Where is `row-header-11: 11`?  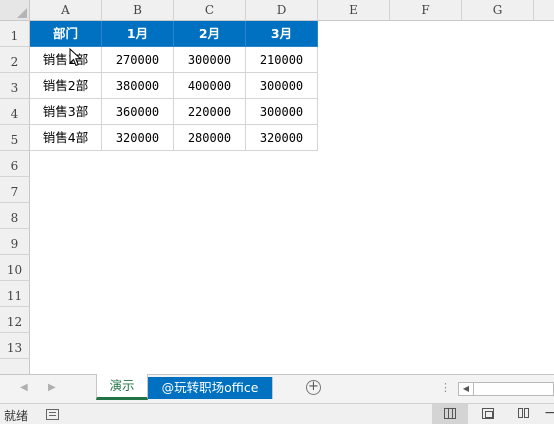 row-header-11: 11 is located at coordinates (15, 294).